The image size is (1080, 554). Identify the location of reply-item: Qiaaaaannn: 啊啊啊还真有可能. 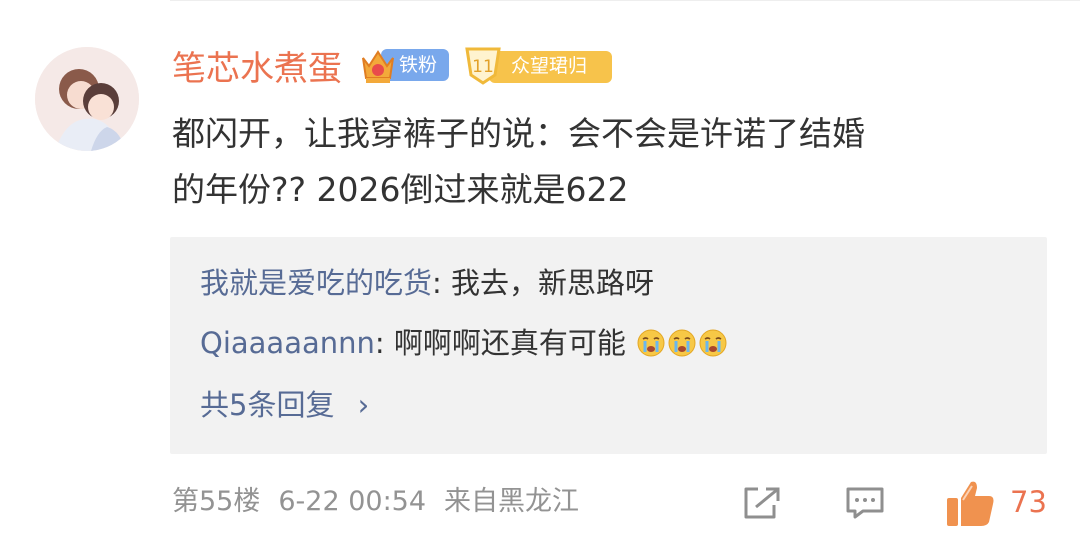
(464, 343).